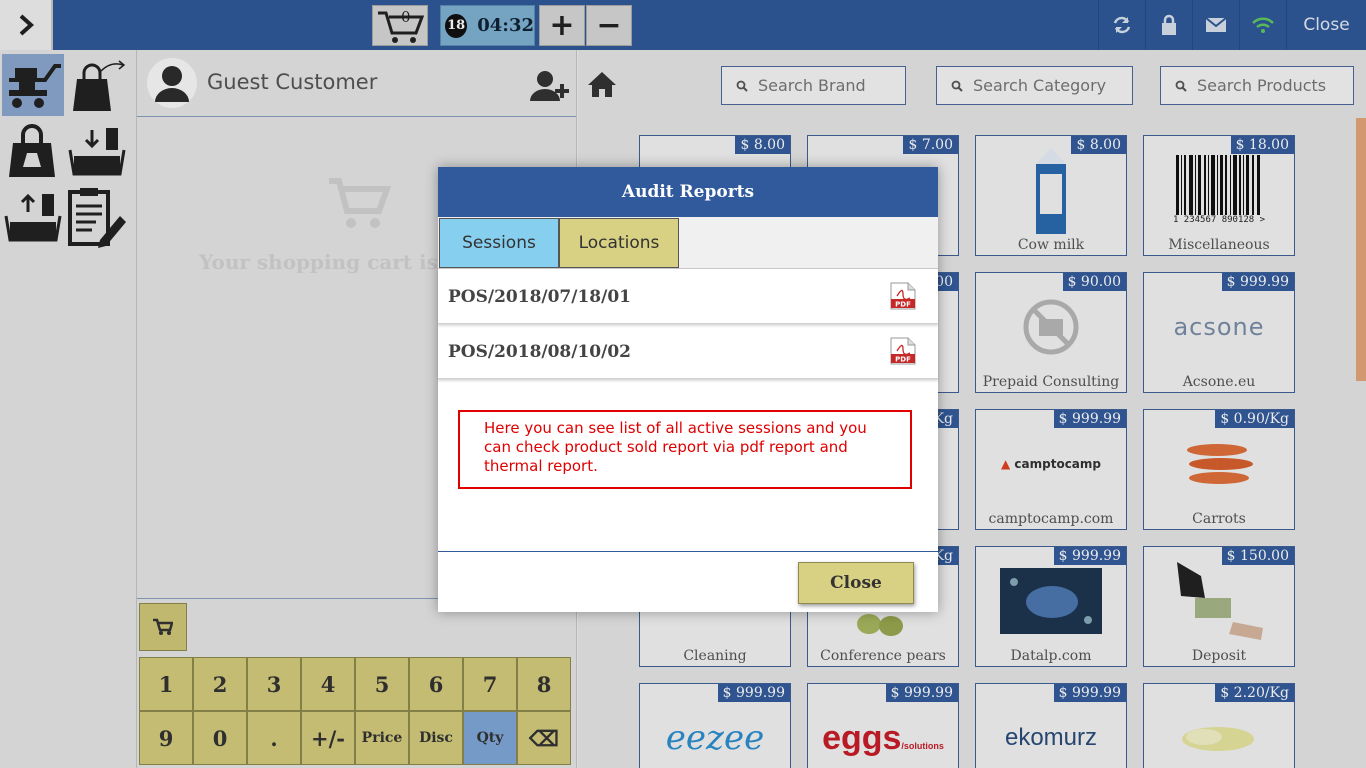 Image resolution: width=1366 pixels, height=768 pixels. I want to click on session-report-row: POS/2018/08/10/02 PDF, so click(688, 351).